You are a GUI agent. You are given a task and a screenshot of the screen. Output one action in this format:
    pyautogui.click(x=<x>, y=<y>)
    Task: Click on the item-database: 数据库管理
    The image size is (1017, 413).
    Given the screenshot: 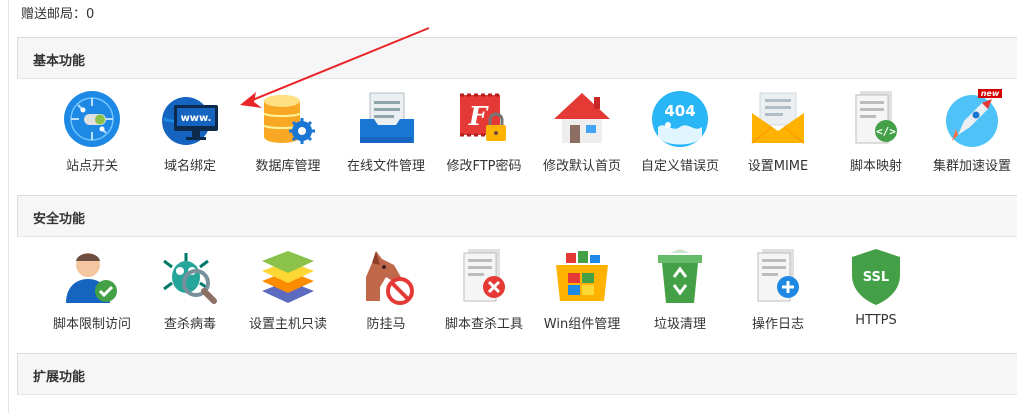 What is the action you would take?
    pyautogui.click(x=288, y=131)
    